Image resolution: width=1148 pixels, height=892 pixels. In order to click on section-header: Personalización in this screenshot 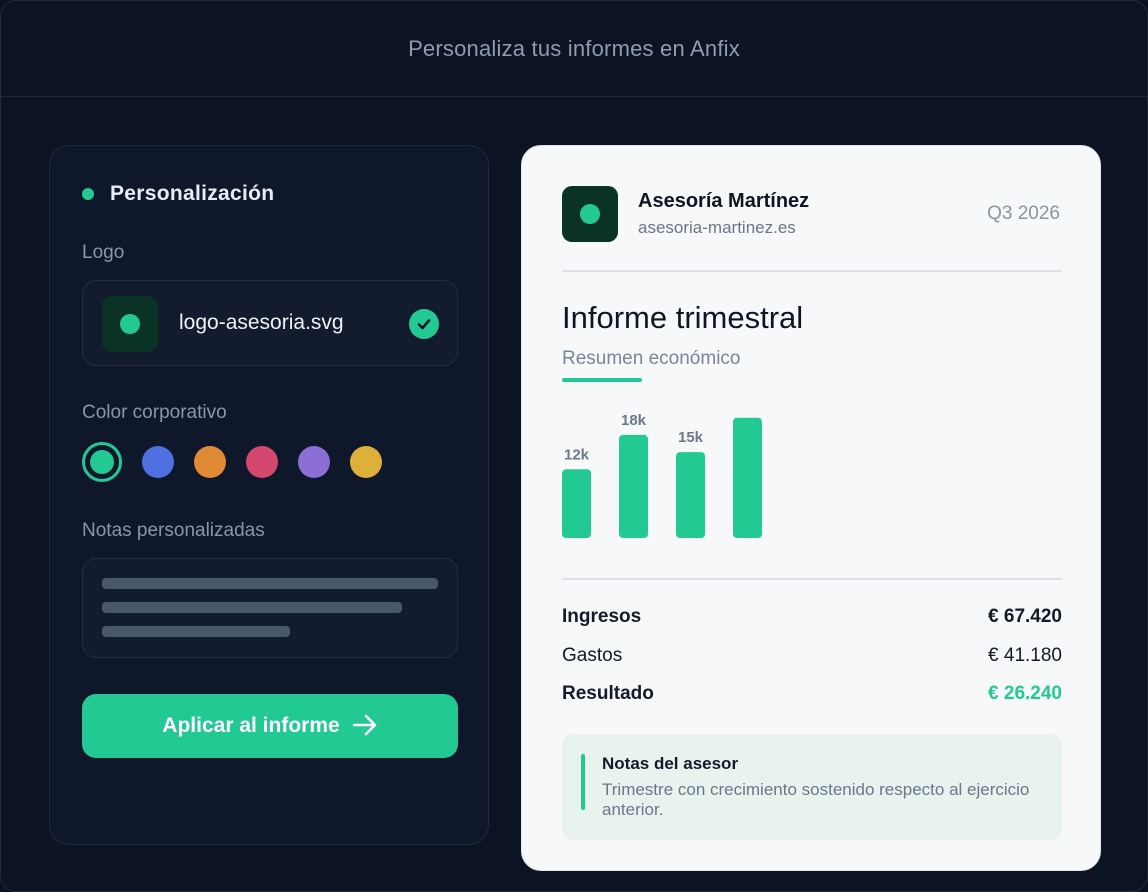, I will do `click(178, 194)`.